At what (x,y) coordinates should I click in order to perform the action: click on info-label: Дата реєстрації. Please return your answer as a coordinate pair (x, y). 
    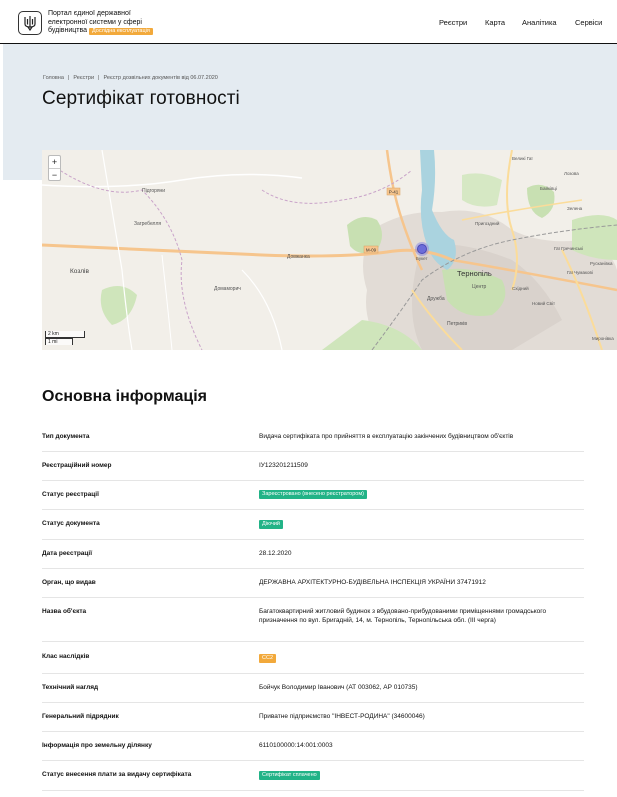
    Looking at the image, I should click on (67, 553).